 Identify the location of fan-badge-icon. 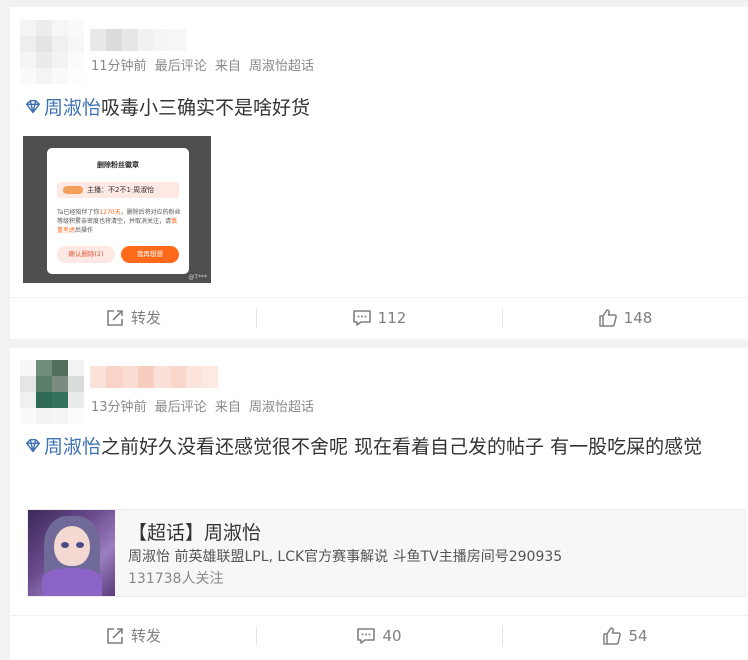
(73, 190).